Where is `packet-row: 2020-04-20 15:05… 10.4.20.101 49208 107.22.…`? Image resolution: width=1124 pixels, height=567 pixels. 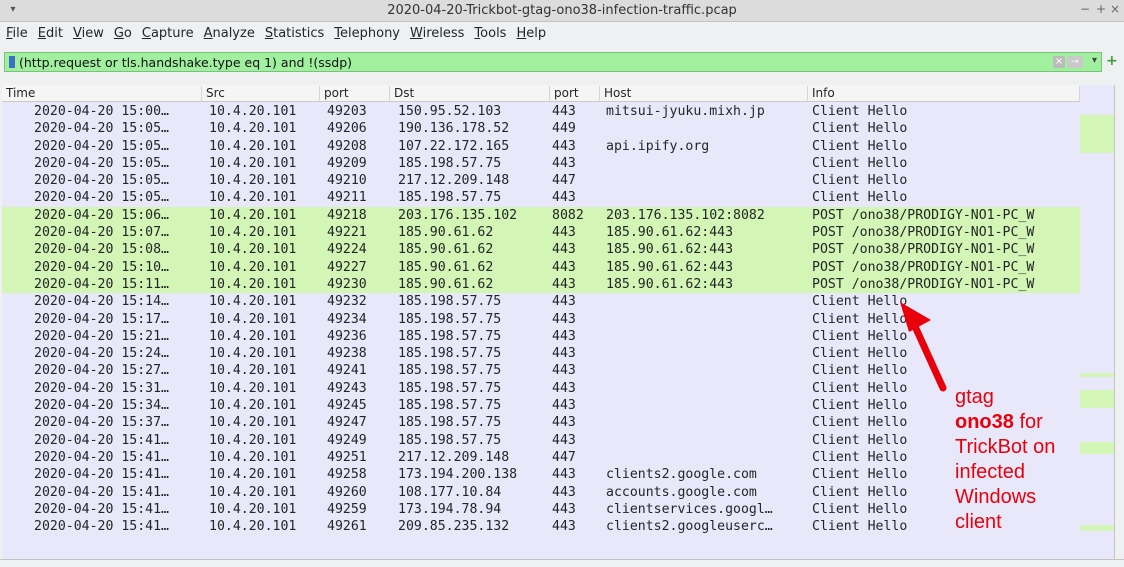 packet-row: 2020-04-20 15:05… 10.4.20.101 49208 107.22.… is located at coordinates (541, 146).